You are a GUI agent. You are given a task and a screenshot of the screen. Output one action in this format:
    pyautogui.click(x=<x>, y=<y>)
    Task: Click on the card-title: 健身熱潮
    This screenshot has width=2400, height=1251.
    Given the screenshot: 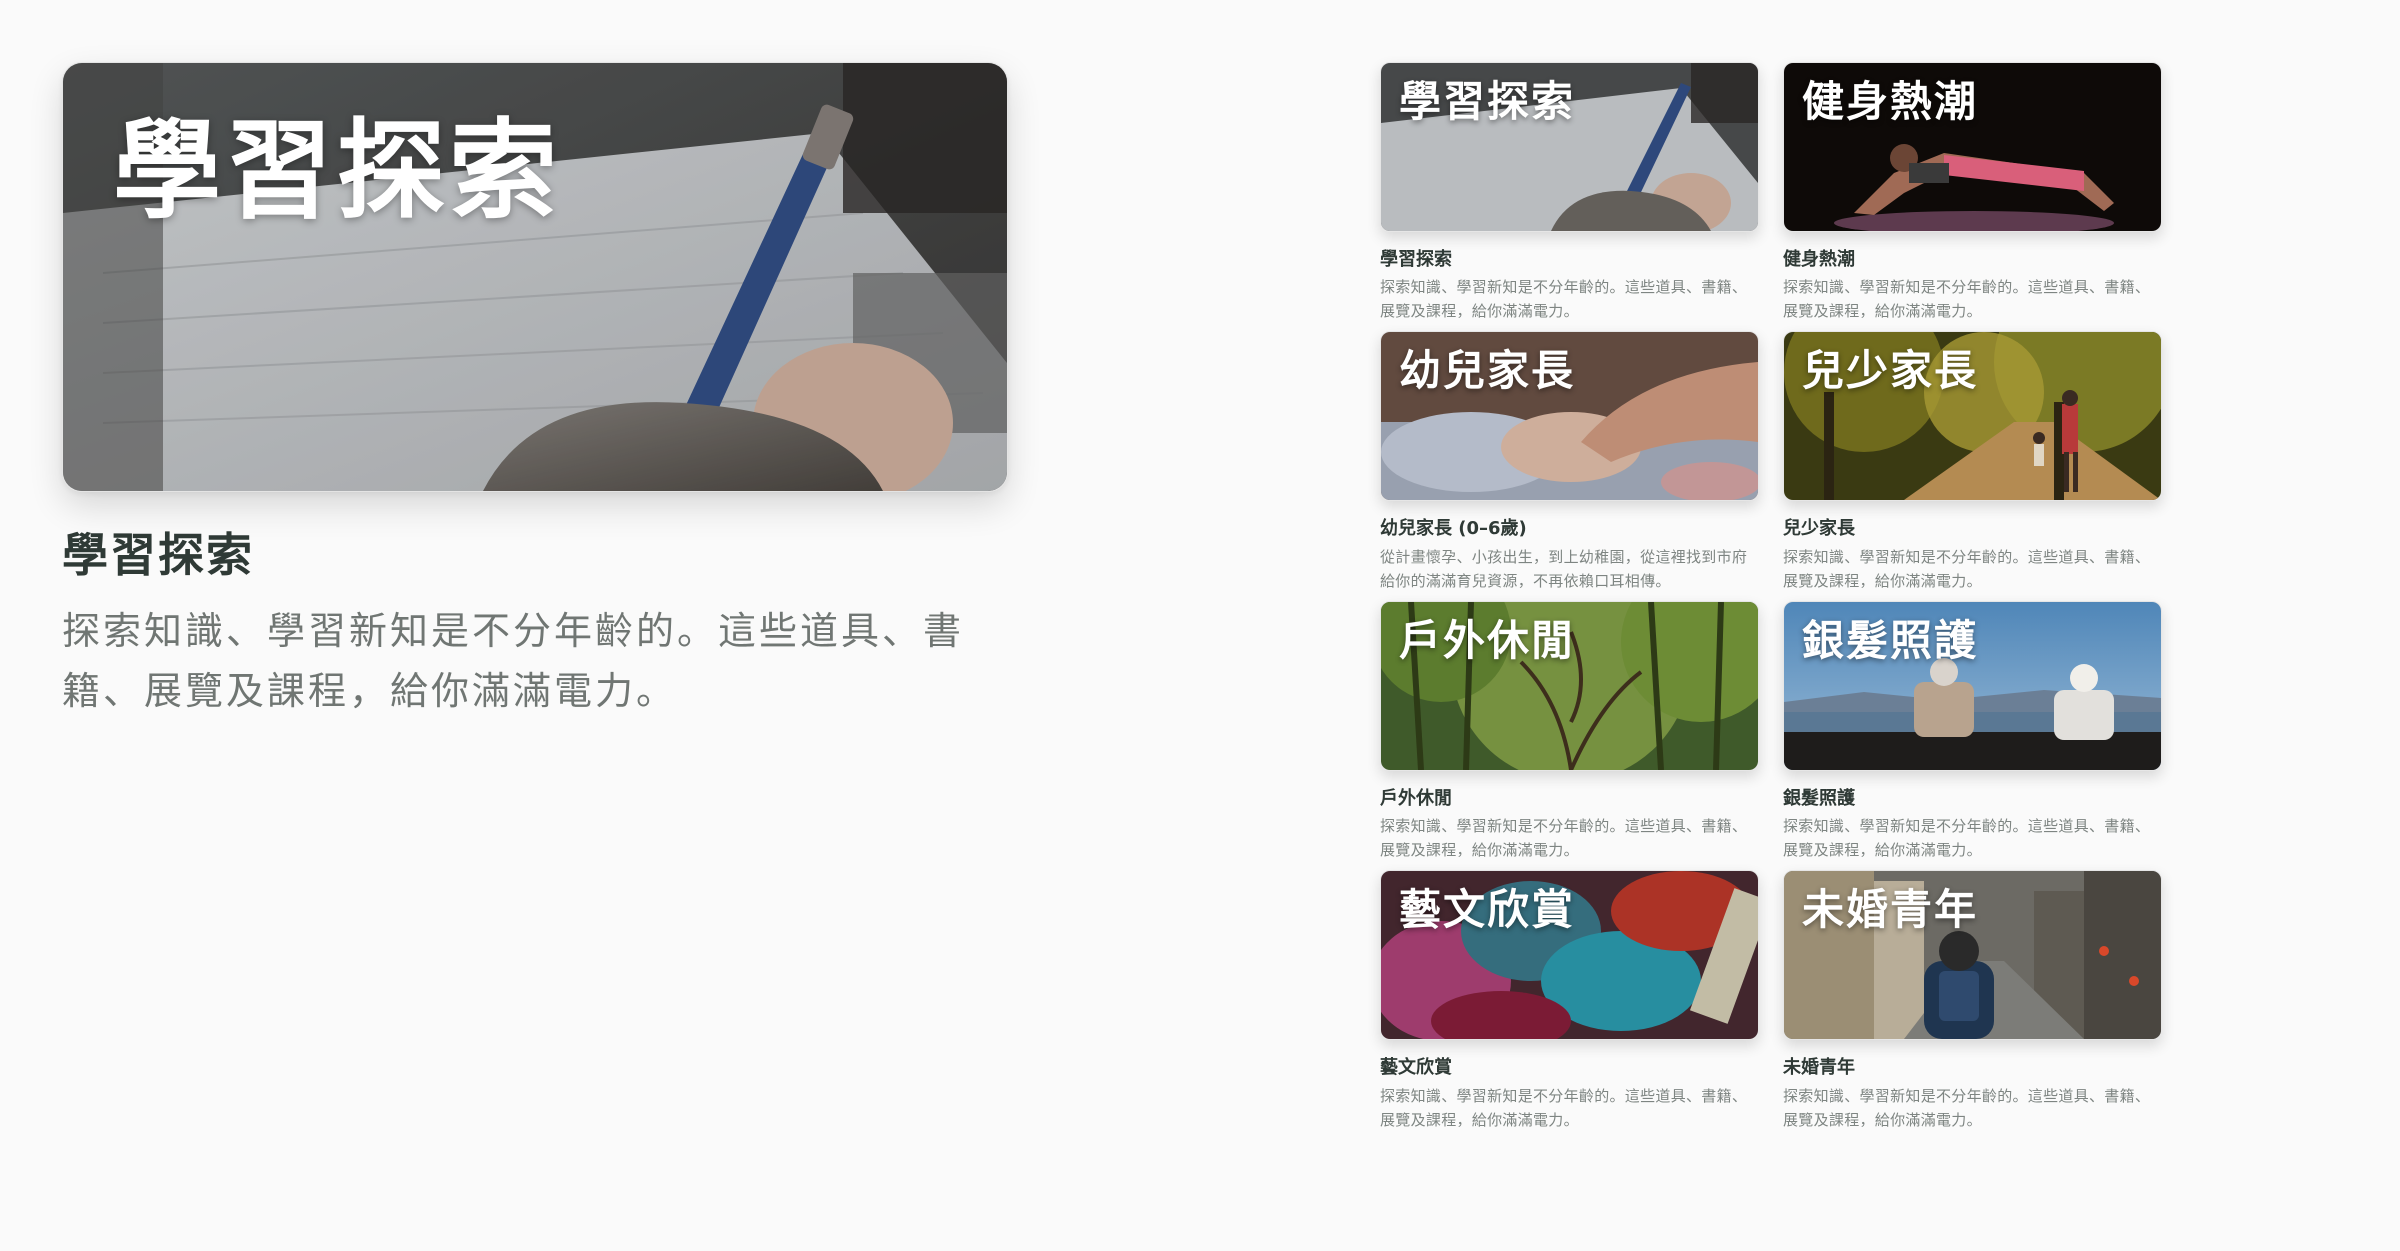 What is the action you would take?
    pyautogui.click(x=1819, y=259)
    